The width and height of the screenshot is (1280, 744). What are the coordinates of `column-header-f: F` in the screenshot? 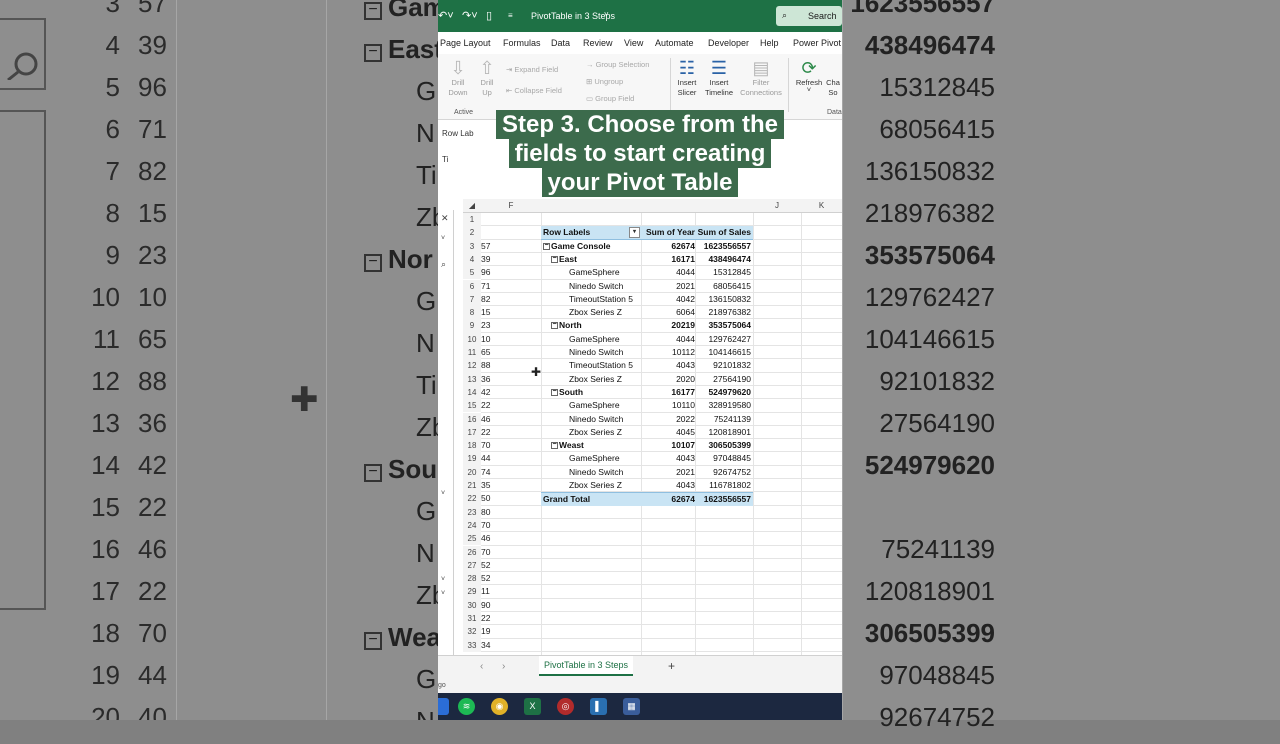 It's located at (511, 206).